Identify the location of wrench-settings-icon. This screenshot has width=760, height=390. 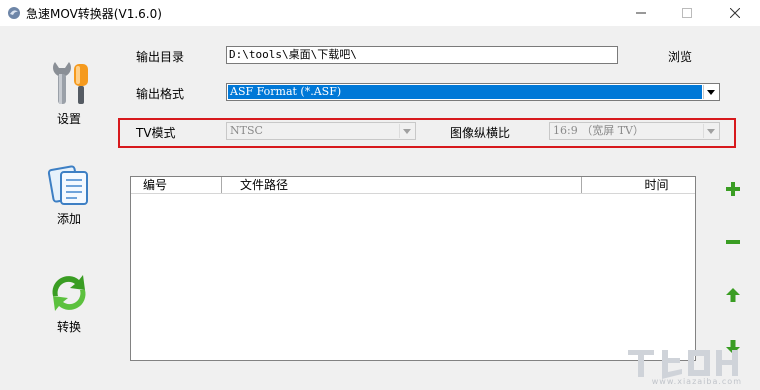
(70, 83).